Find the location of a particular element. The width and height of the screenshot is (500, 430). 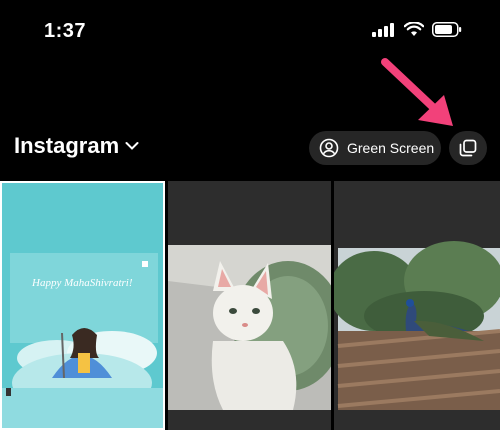

select-multiple-icon is located at coordinates (468, 148).